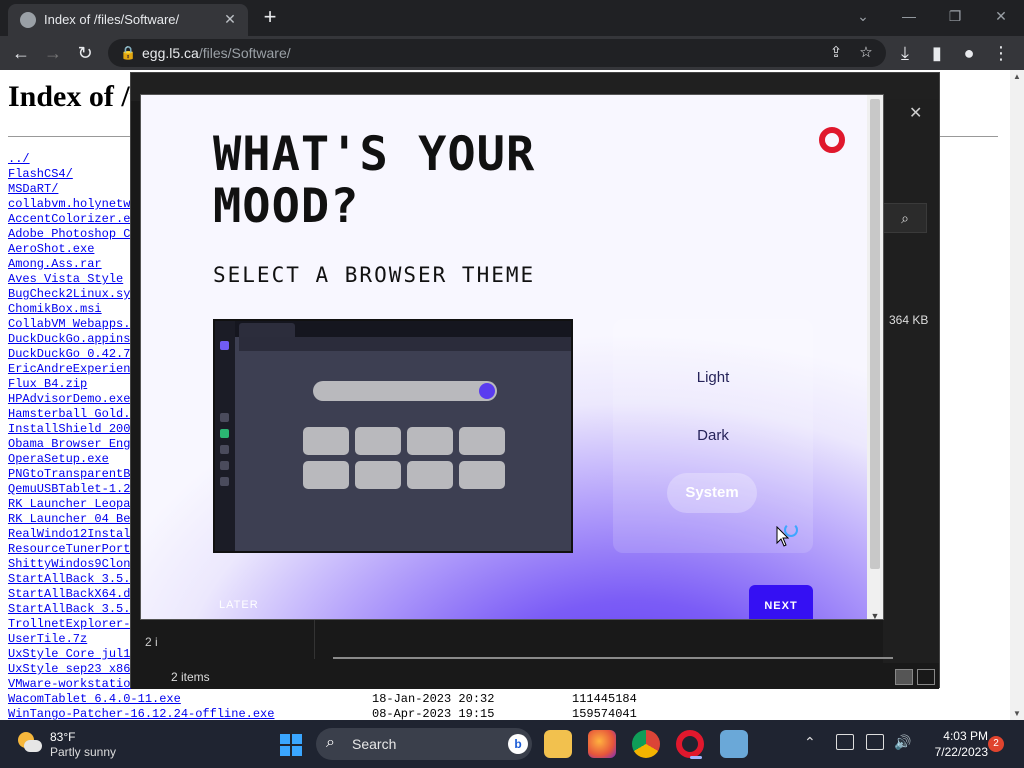 This screenshot has height=768, width=1024. I want to click on close-tab-icon: ✕, so click(230, 19).